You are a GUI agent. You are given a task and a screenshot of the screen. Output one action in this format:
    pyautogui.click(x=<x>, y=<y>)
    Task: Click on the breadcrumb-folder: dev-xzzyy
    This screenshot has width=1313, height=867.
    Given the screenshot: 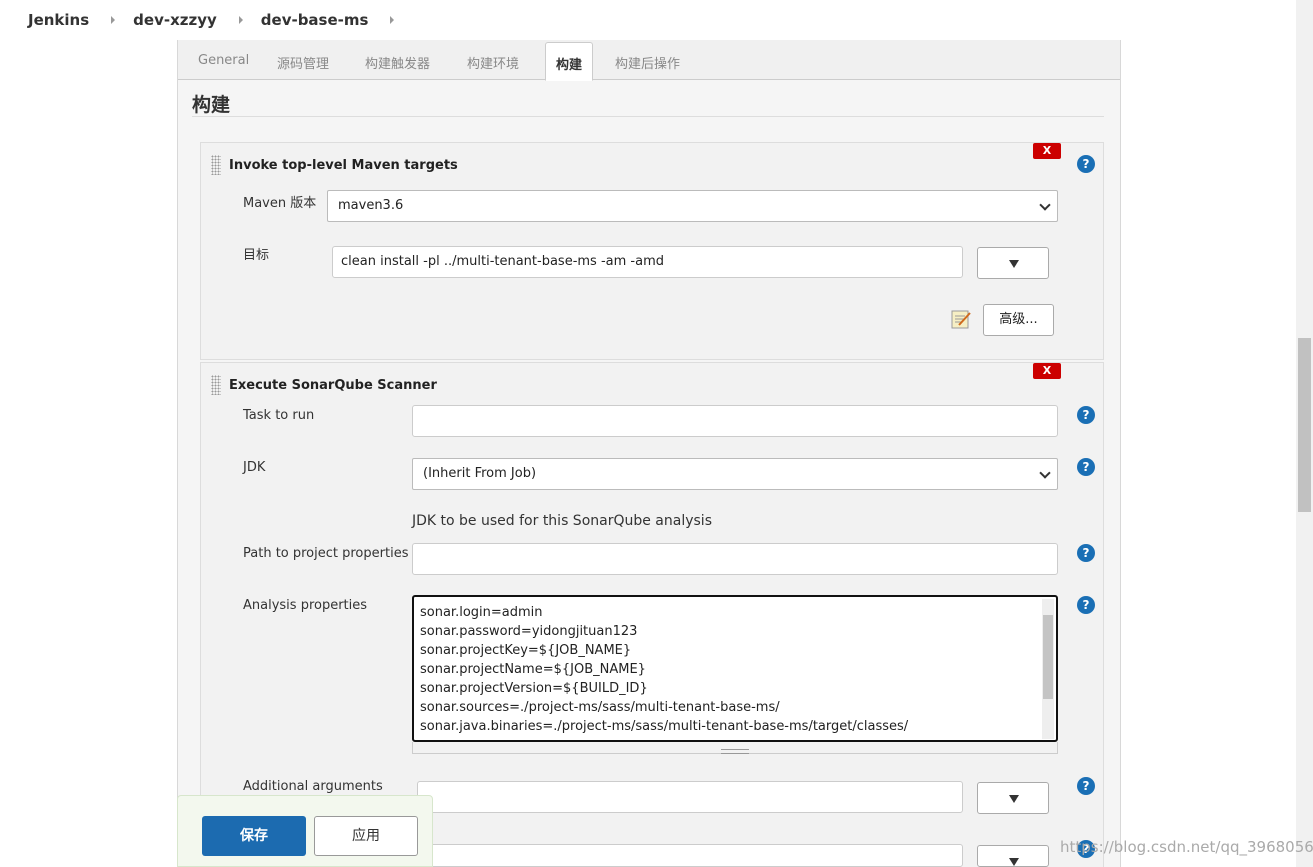 What is the action you would take?
    pyautogui.click(x=175, y=20)
    